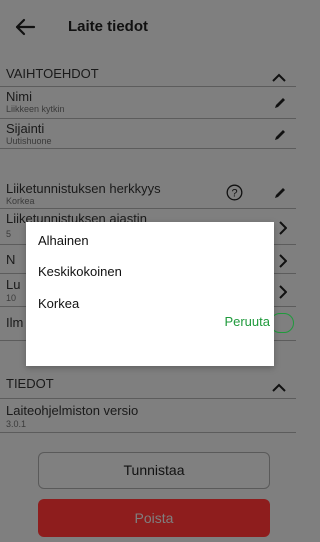 This screenshot has height=542, width=320. What do you see at coordinates (148, 383) in the screenshot?
I see `info-section-header: TIEDOT` at bounding box center [148, 383].